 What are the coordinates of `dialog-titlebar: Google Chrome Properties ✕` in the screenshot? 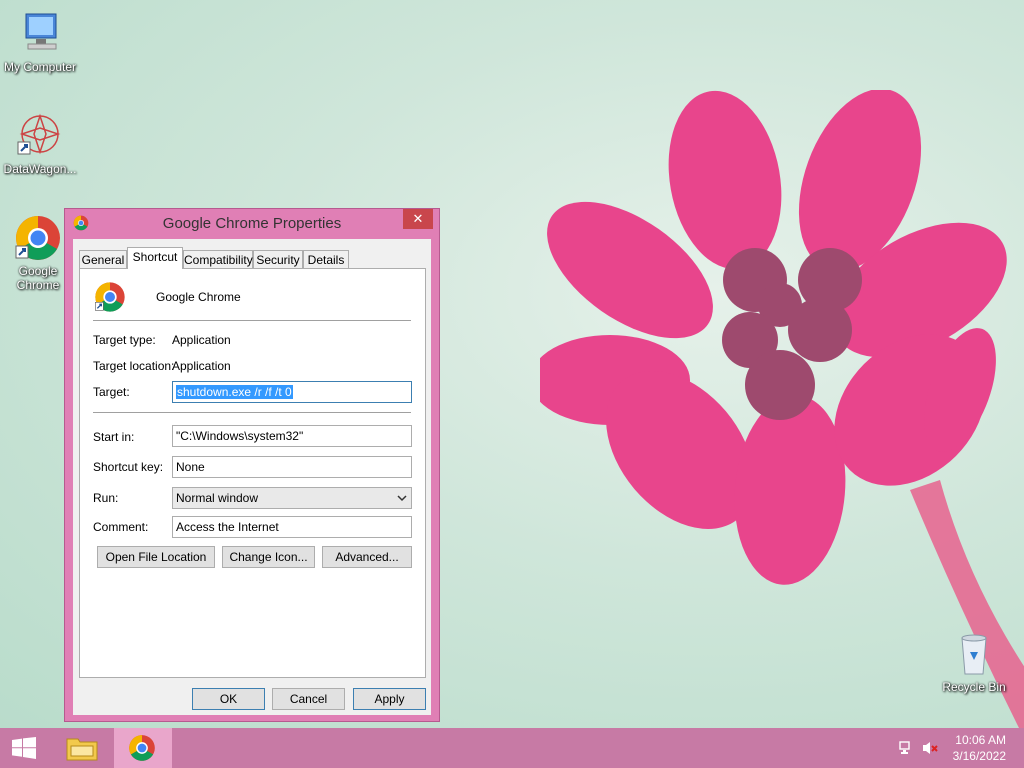 It's located at (252, 224).